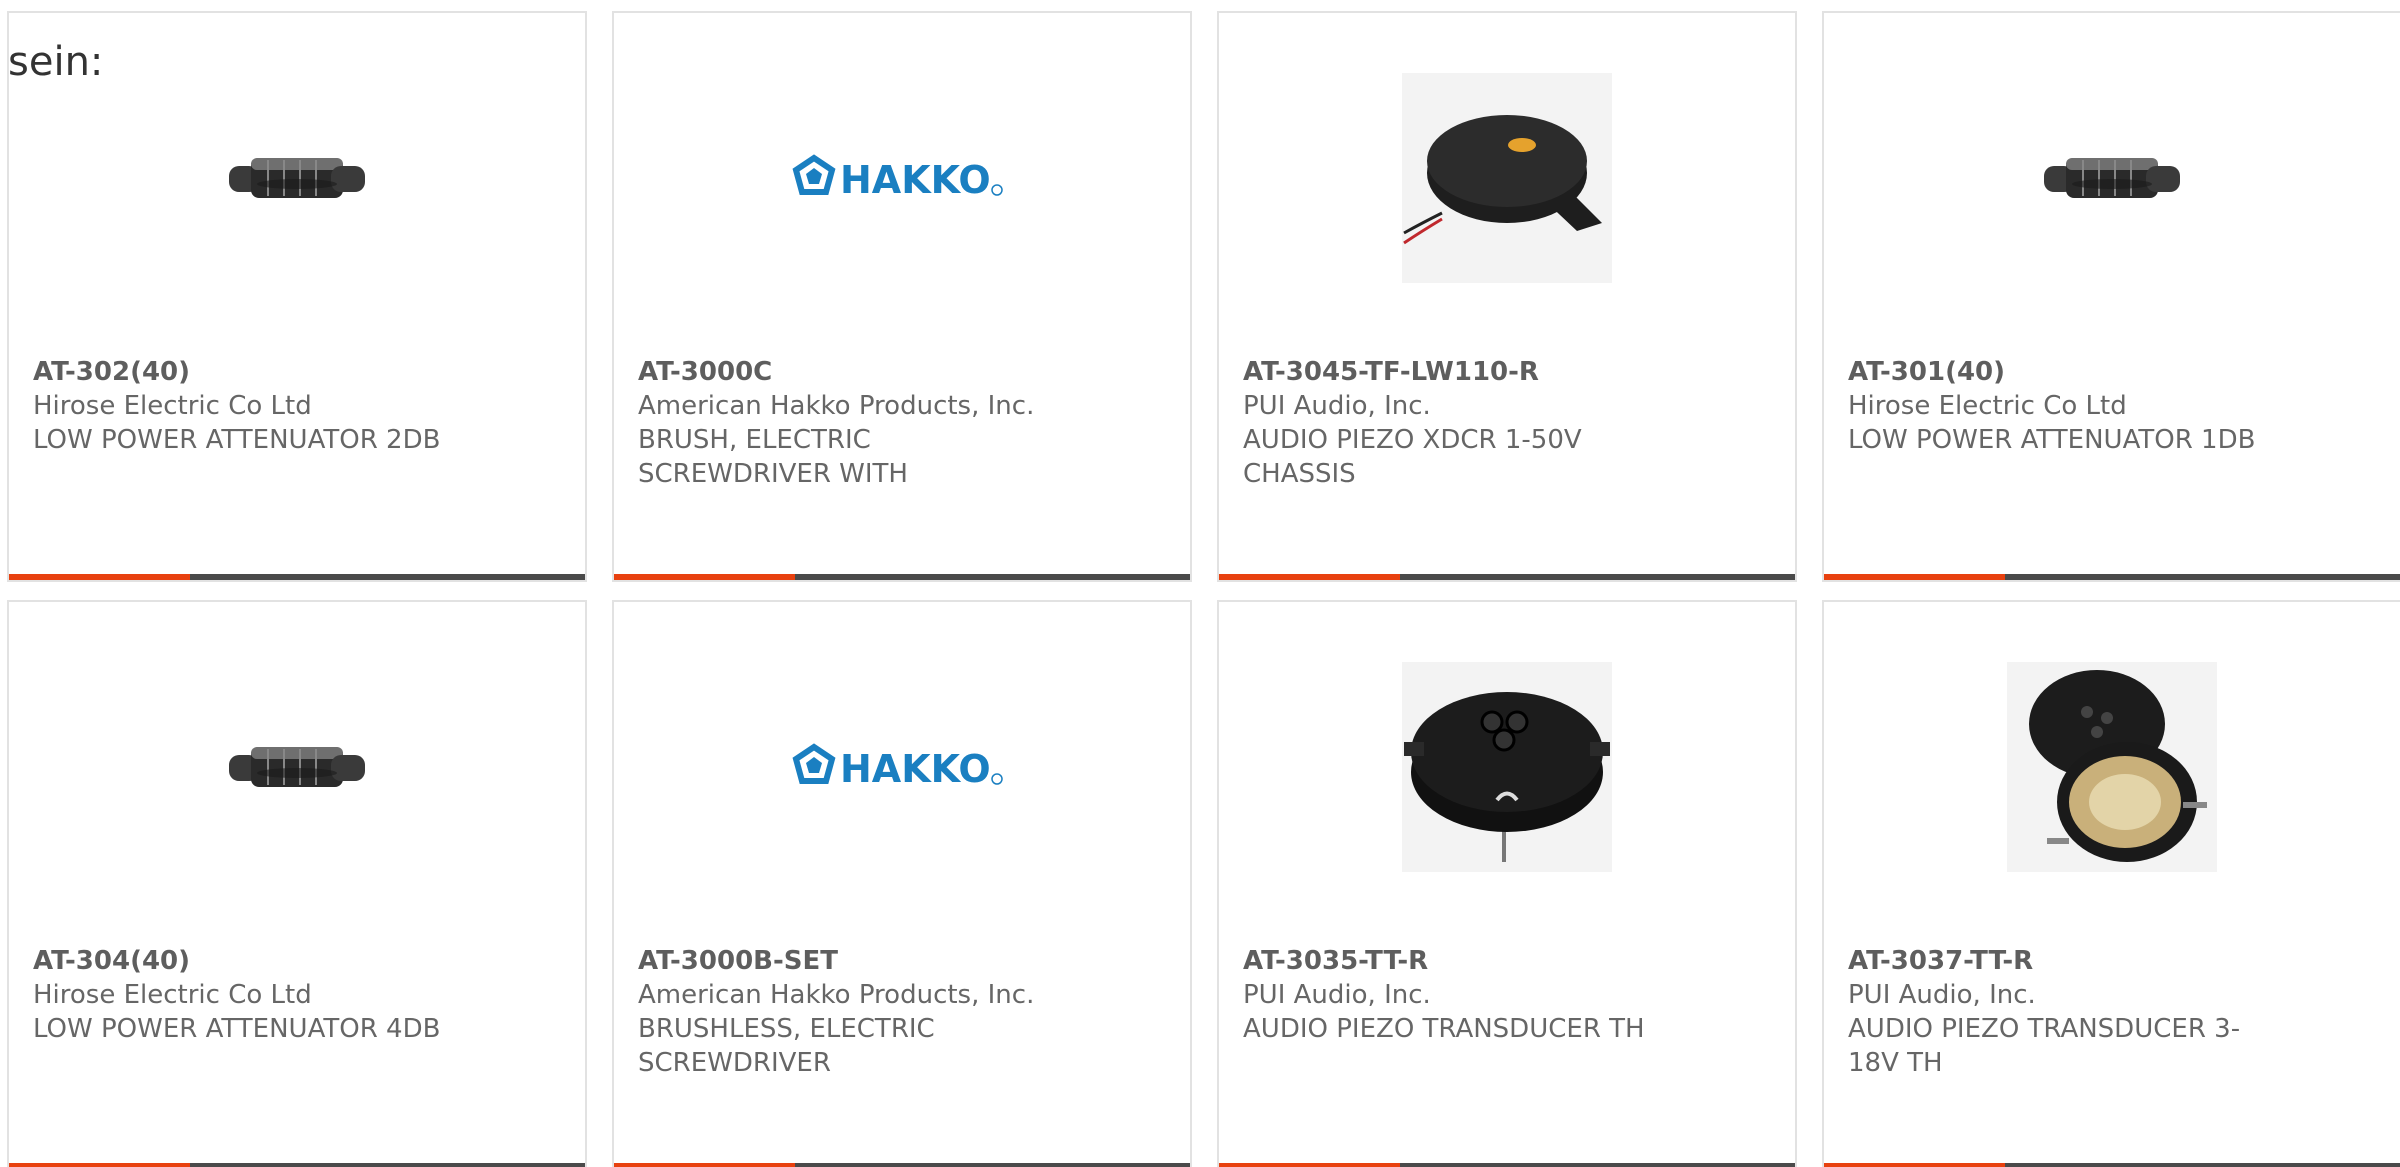  What do you see at coordinates (1507, 961) in the screenshot?
I see `part-number-link: AT-3035-TT-R` at bounding box center [1507, 961].